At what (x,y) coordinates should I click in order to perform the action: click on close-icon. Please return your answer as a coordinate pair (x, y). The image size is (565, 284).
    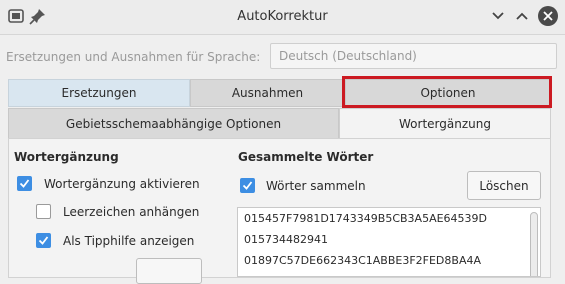
    Looking at the image, I should click on (548, 16).